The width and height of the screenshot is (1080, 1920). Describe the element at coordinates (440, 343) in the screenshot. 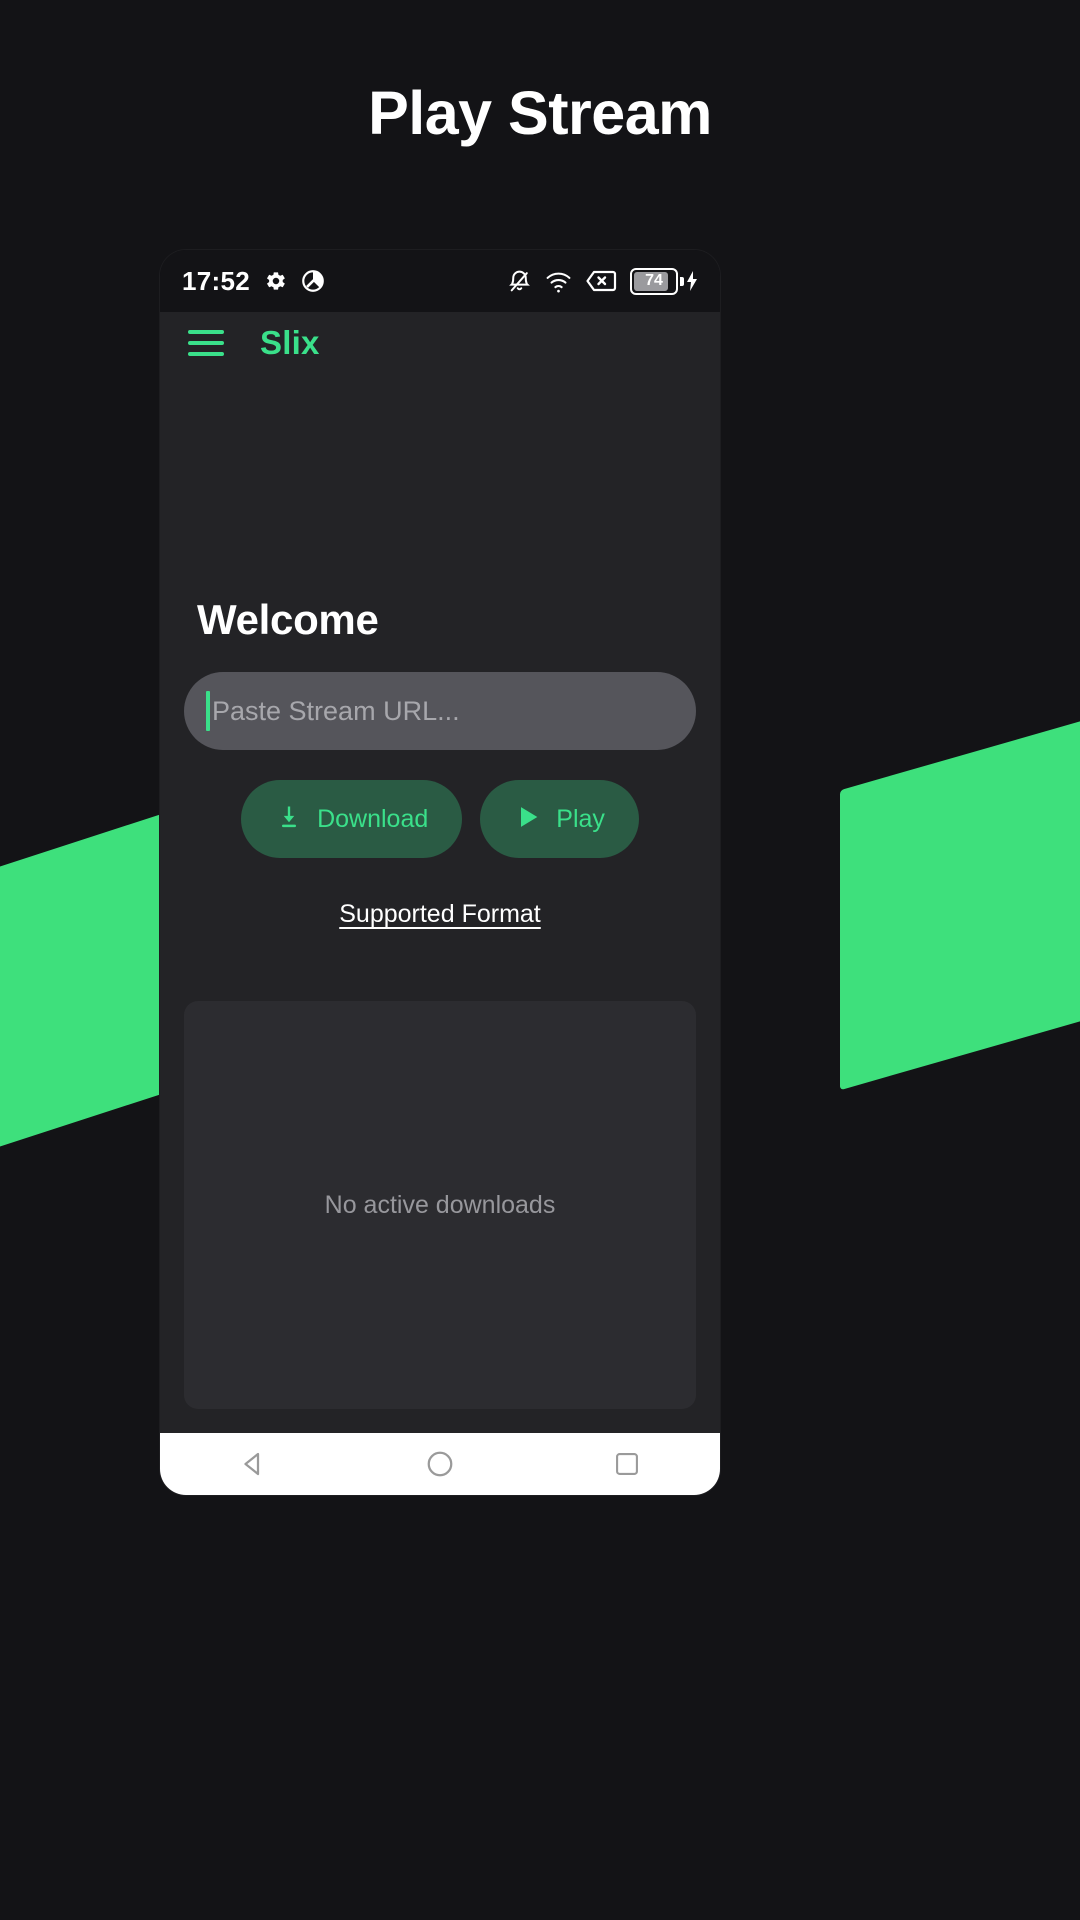

I see `app-bar: Slix` at that location.